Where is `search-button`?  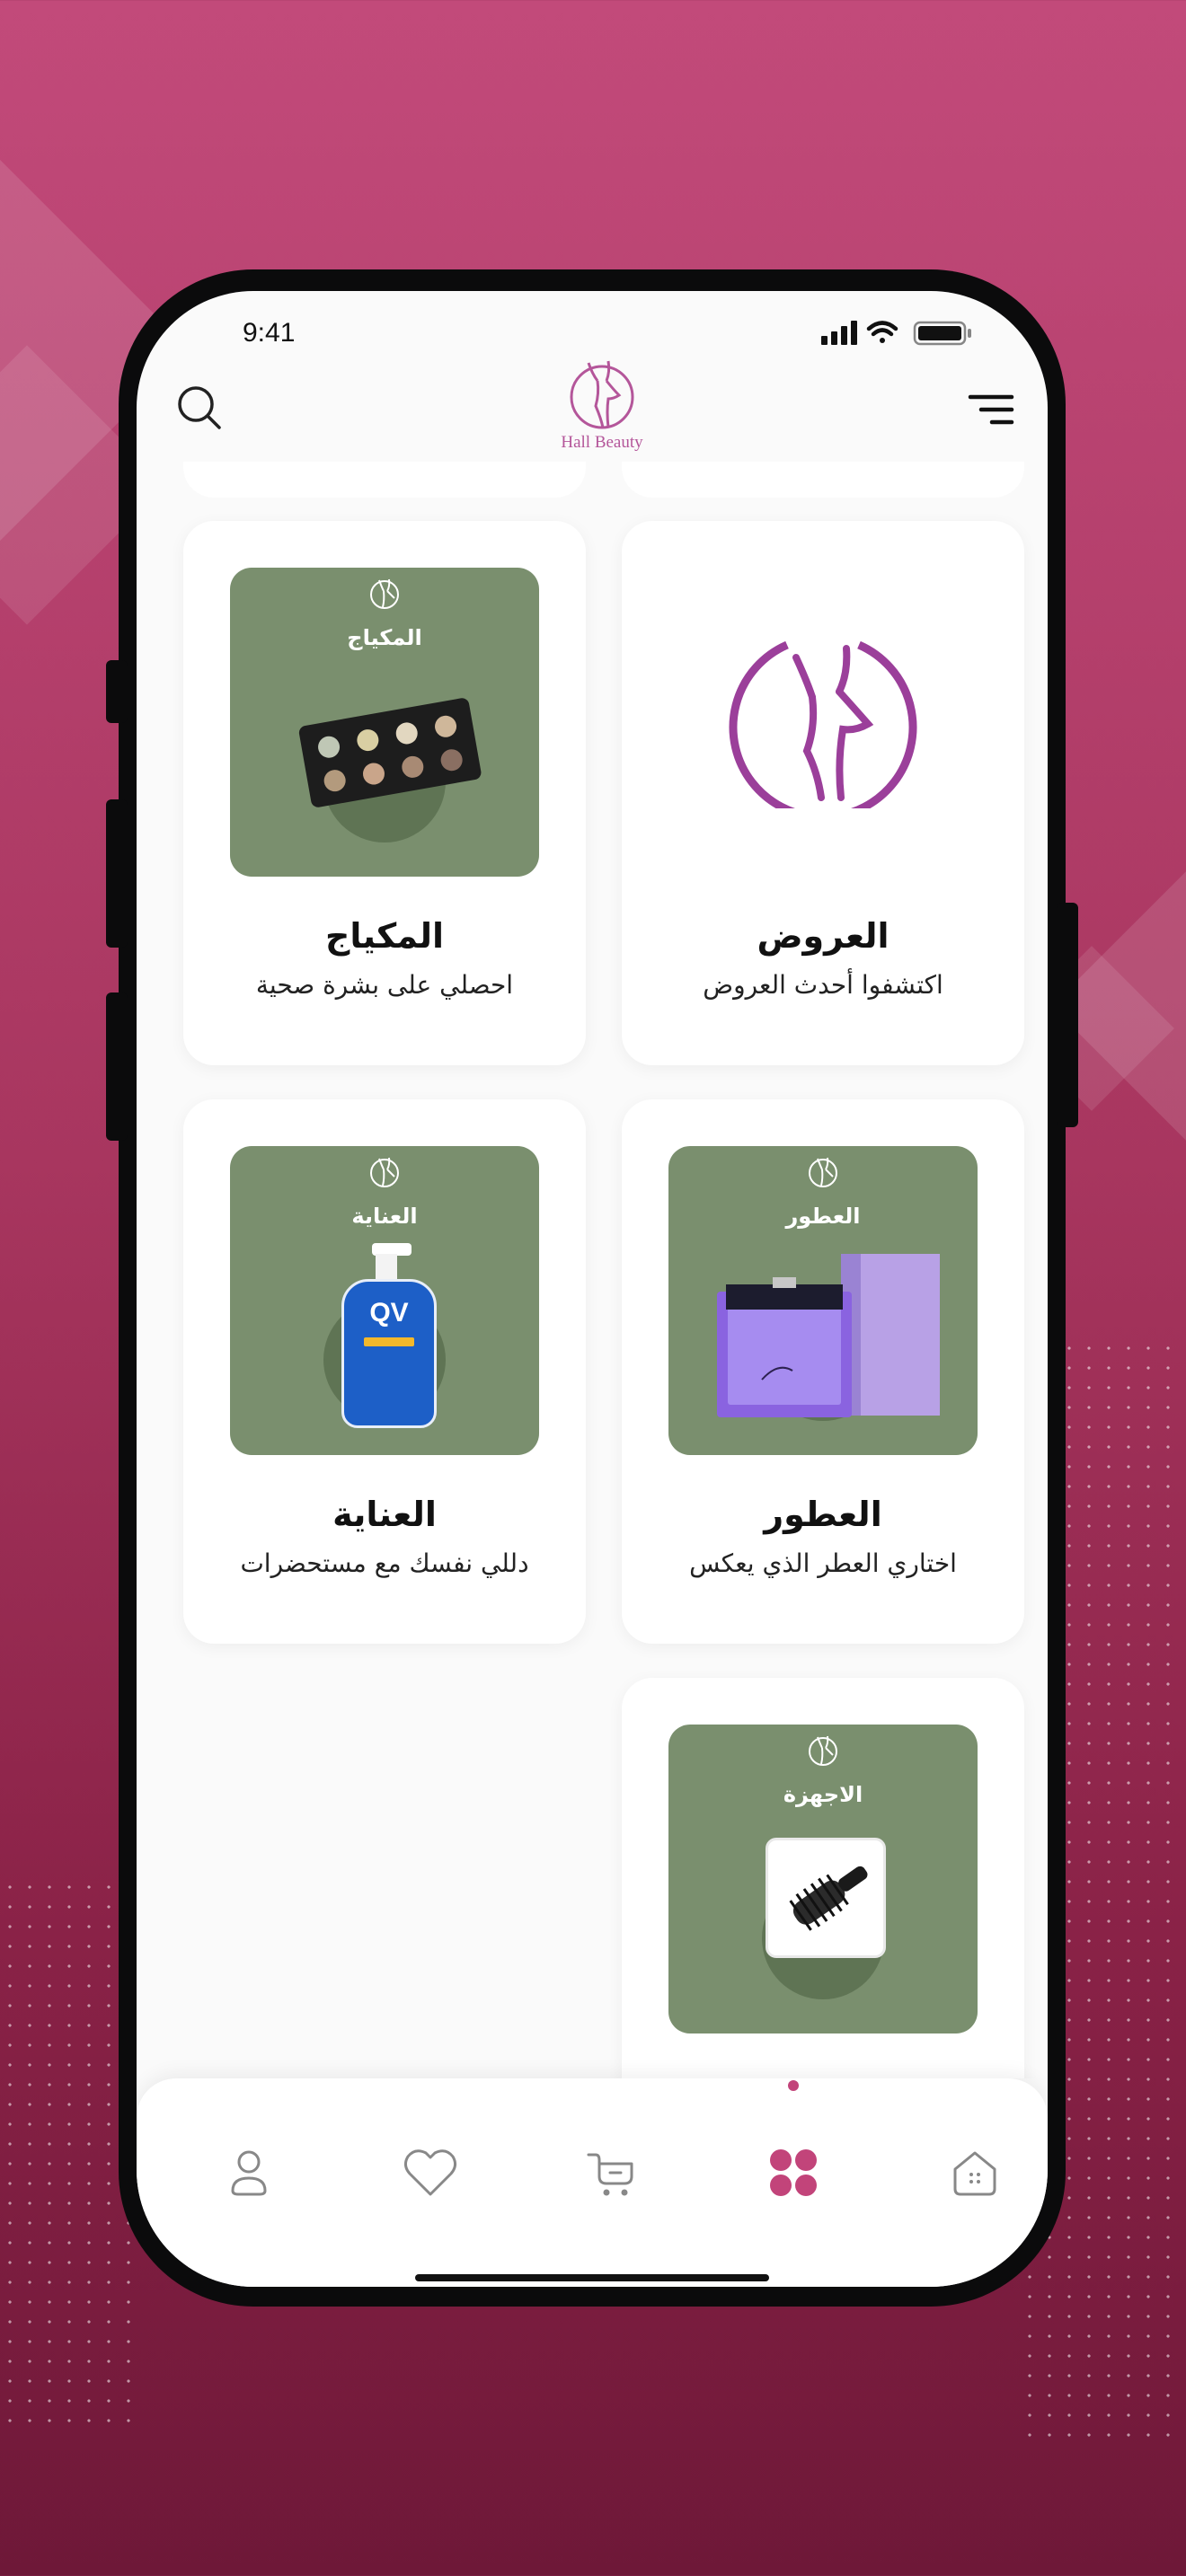
search-button is located at coordinates (201, 409).